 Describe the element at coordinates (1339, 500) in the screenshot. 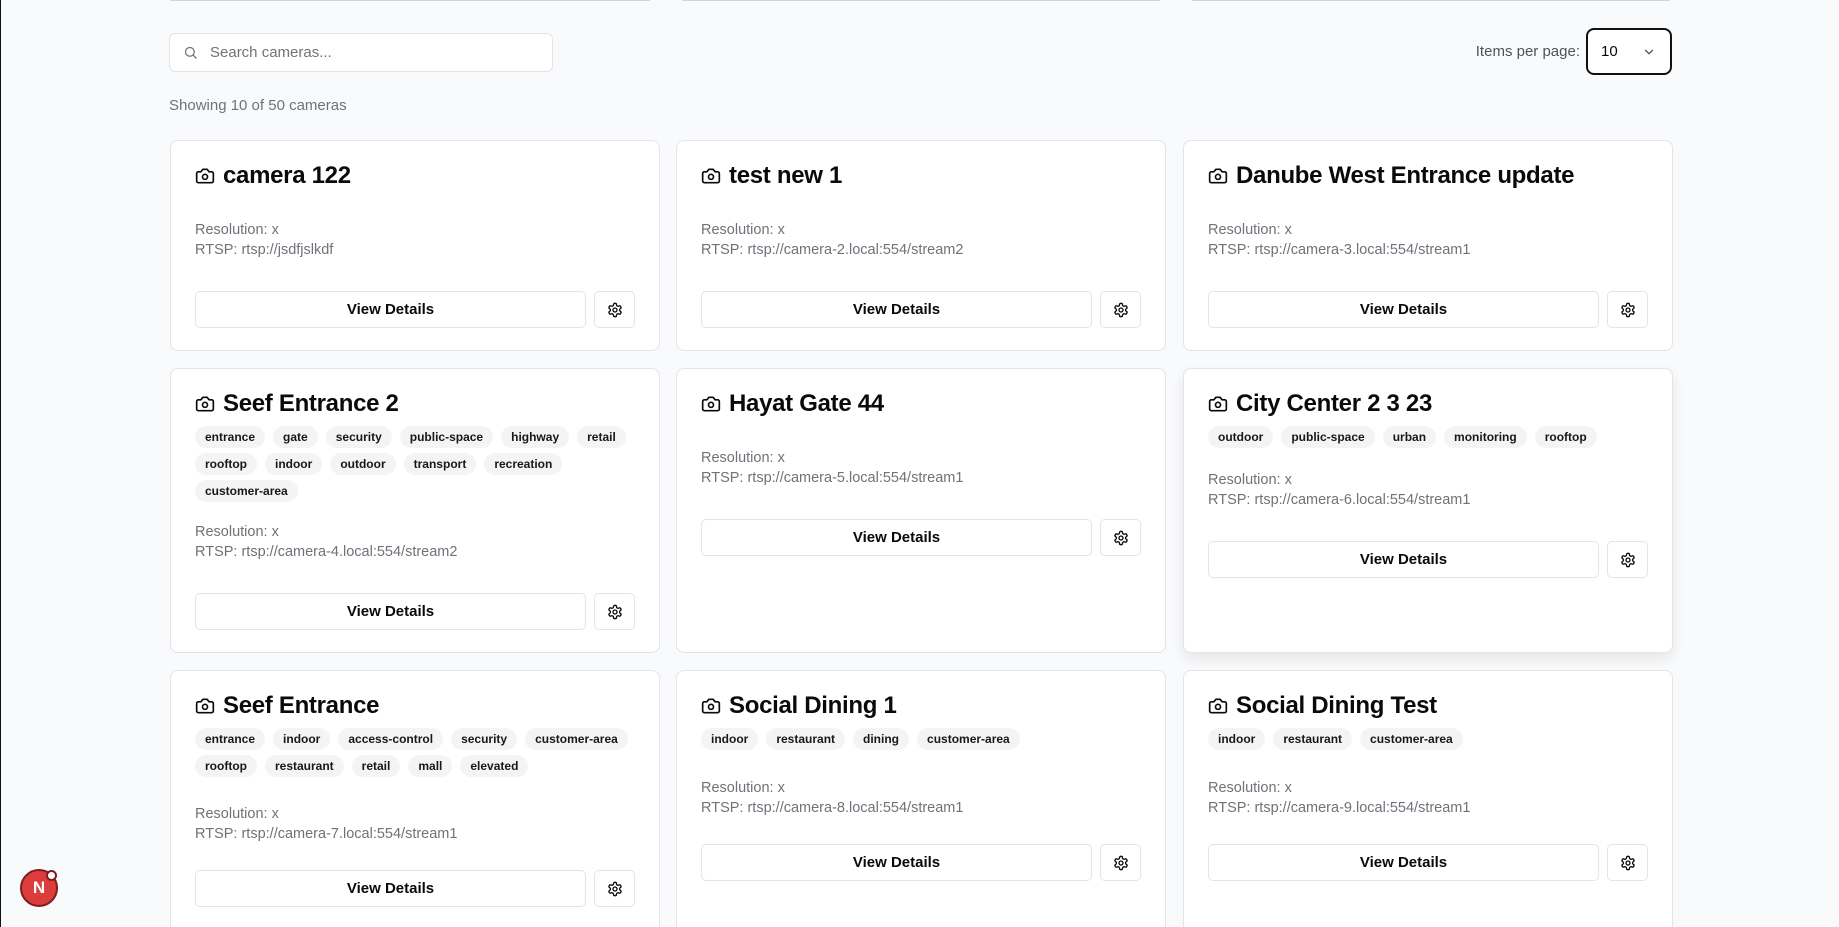

I see `camera-rtsp: RTSP: rtsp://camera-6.local:554/stream1` at that location.